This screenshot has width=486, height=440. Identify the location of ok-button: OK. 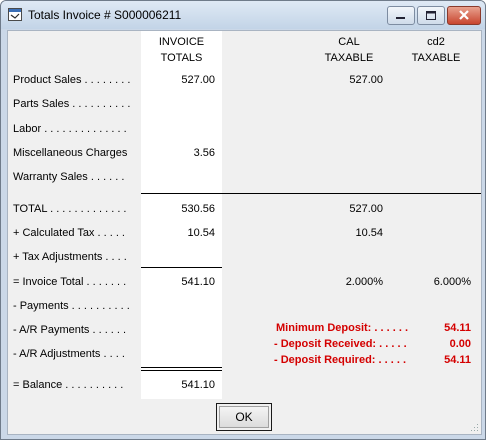
(244, 417).